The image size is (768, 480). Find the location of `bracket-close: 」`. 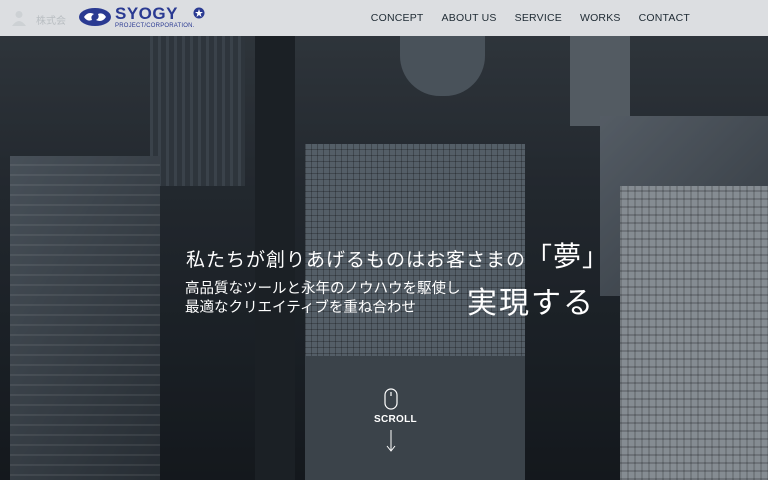

bracket-close: 」 is located at coordinates (596, 258).